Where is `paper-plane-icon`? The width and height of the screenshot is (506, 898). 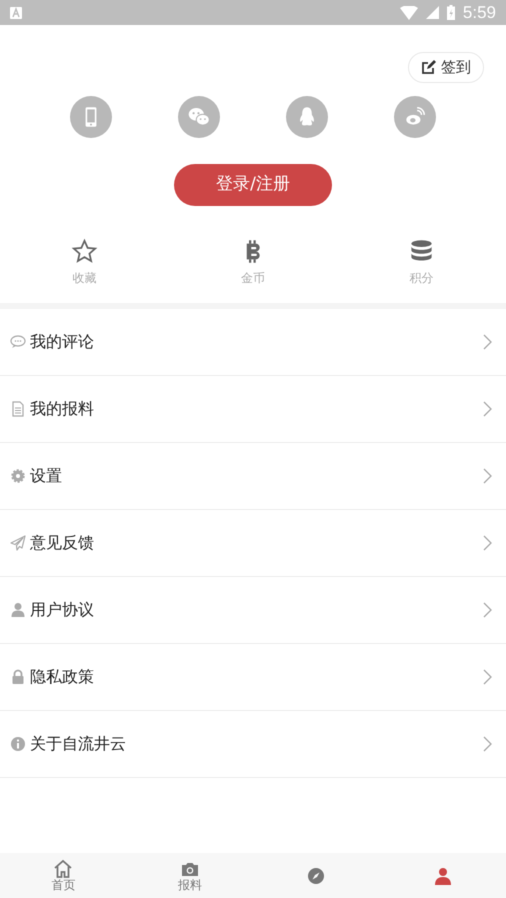
paper-plane-icon is located at coordinates (18, 542).